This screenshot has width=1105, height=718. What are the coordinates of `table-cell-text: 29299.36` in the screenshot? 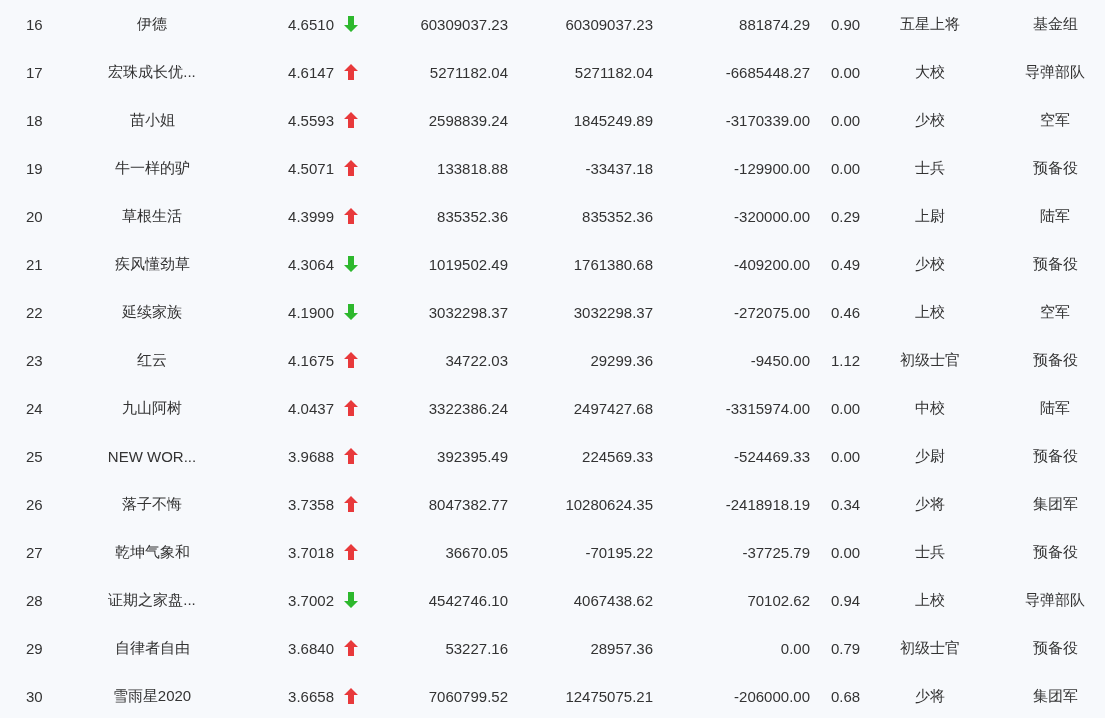 It's located at (621, 360).